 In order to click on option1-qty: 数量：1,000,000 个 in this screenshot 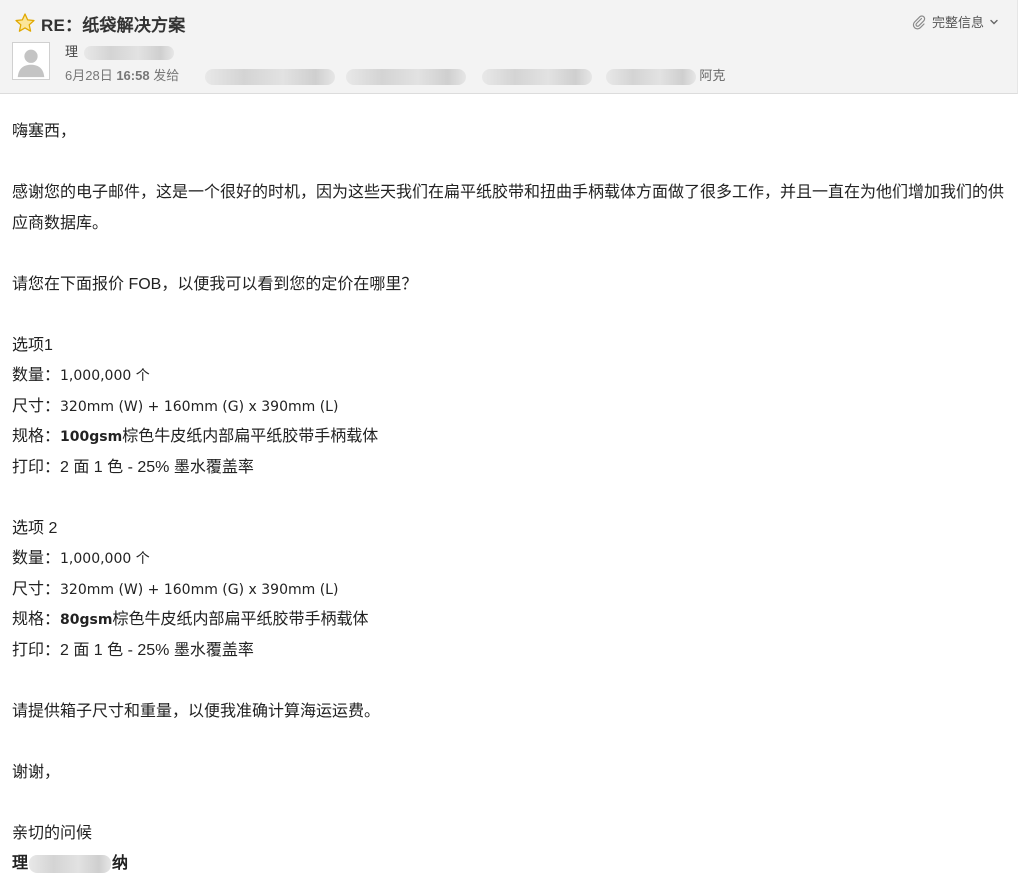, I will do `click(512, 376)`.